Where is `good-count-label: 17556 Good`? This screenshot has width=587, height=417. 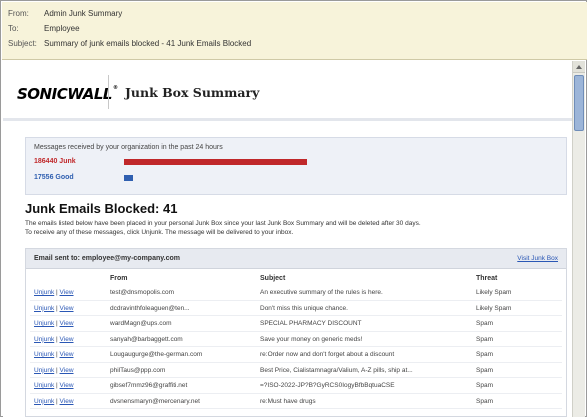
good-count-label: 17556 Good is located at coordinates (54, 177).